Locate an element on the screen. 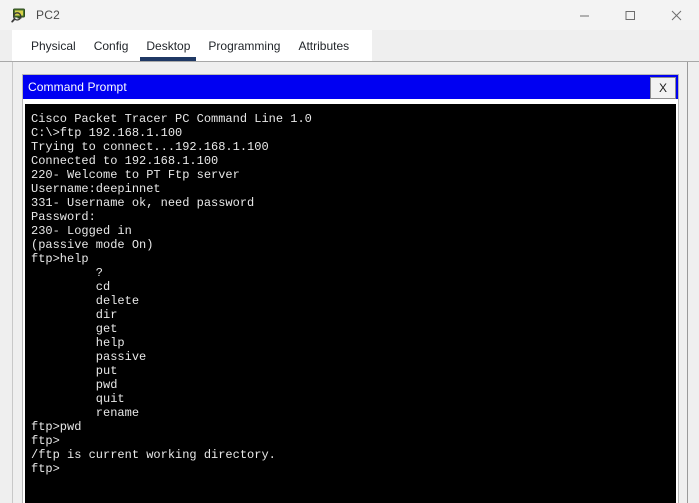 This screenshot has width=699, height=503. terminal-line: Password: is located at coordinates (63, 217).